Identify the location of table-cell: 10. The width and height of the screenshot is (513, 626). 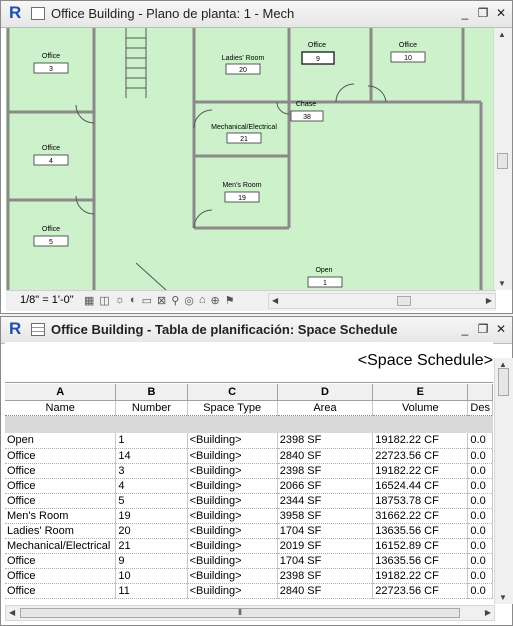
(151, 576).